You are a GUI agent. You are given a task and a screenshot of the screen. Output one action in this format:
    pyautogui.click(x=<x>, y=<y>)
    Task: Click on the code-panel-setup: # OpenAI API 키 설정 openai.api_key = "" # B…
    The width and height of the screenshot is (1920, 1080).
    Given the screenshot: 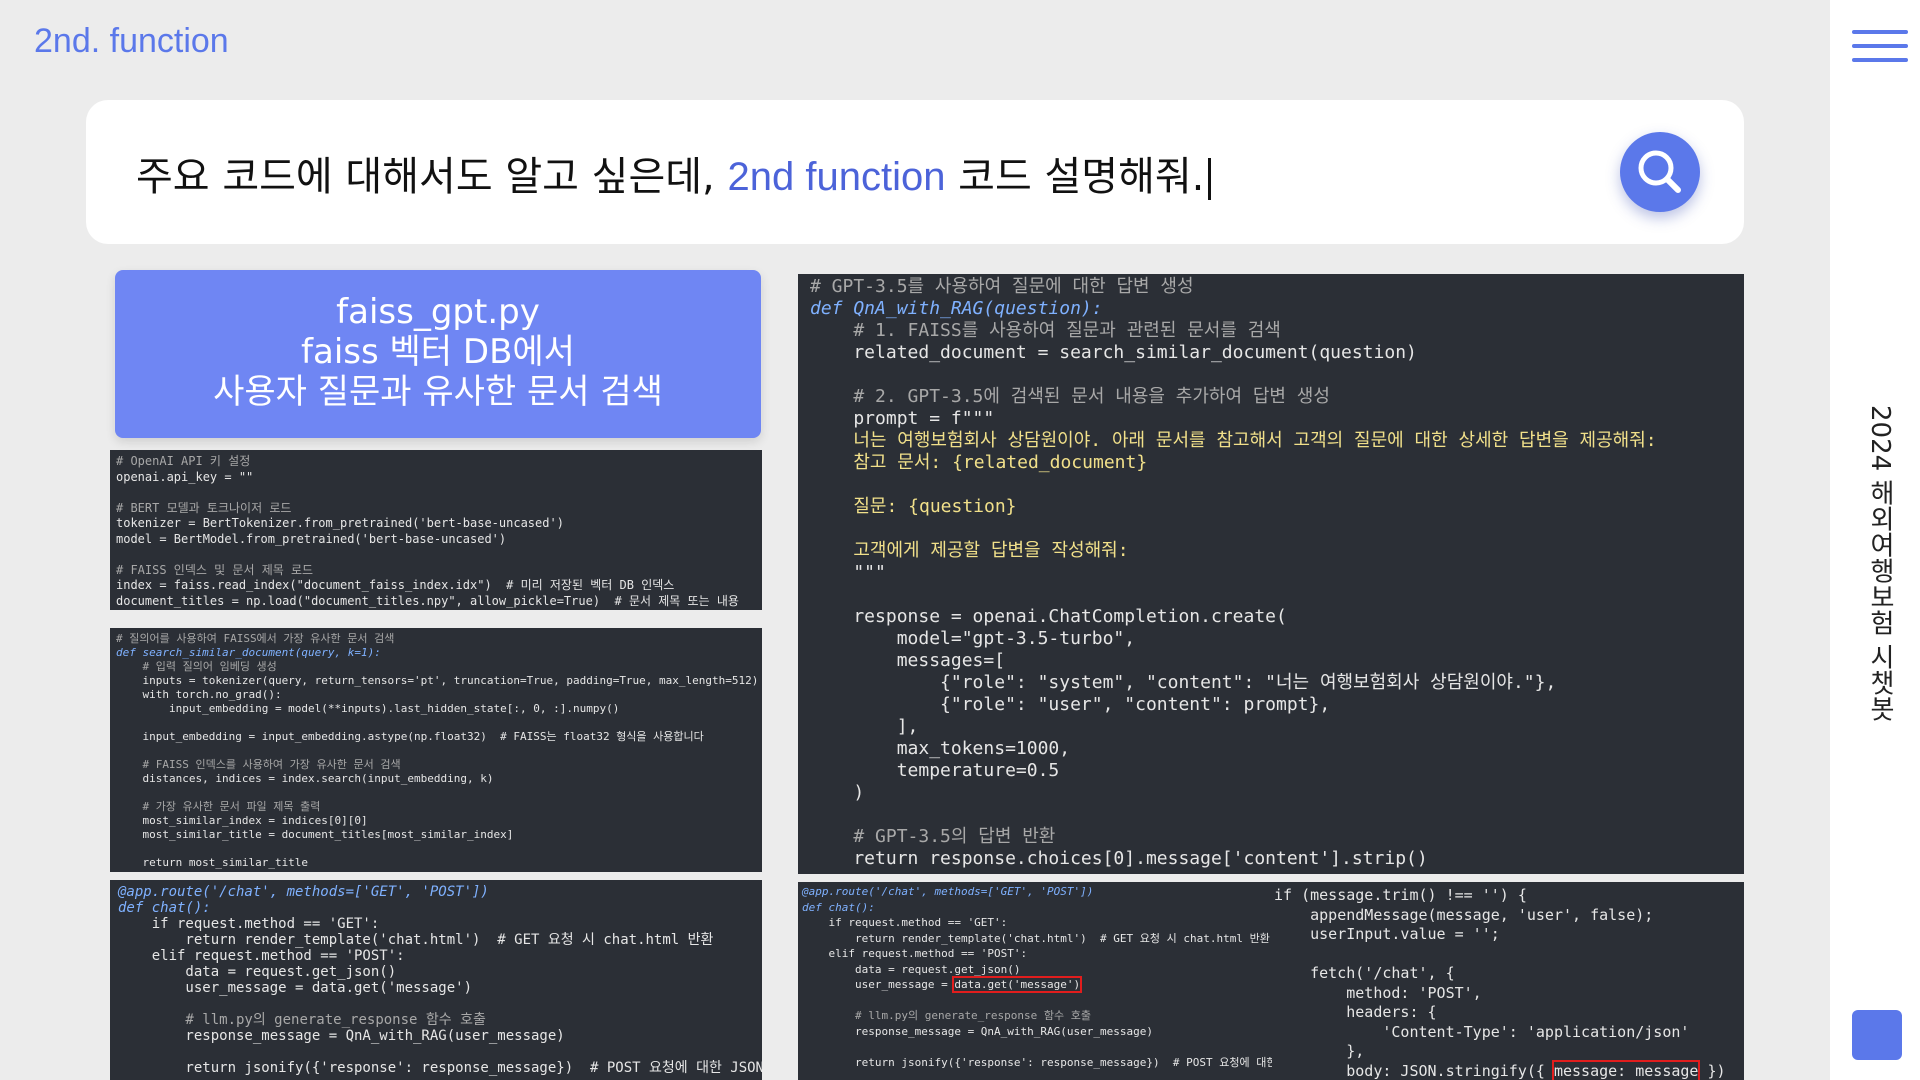 What is the action you would take?
    pyautogui.click(x=436, y=530)
    